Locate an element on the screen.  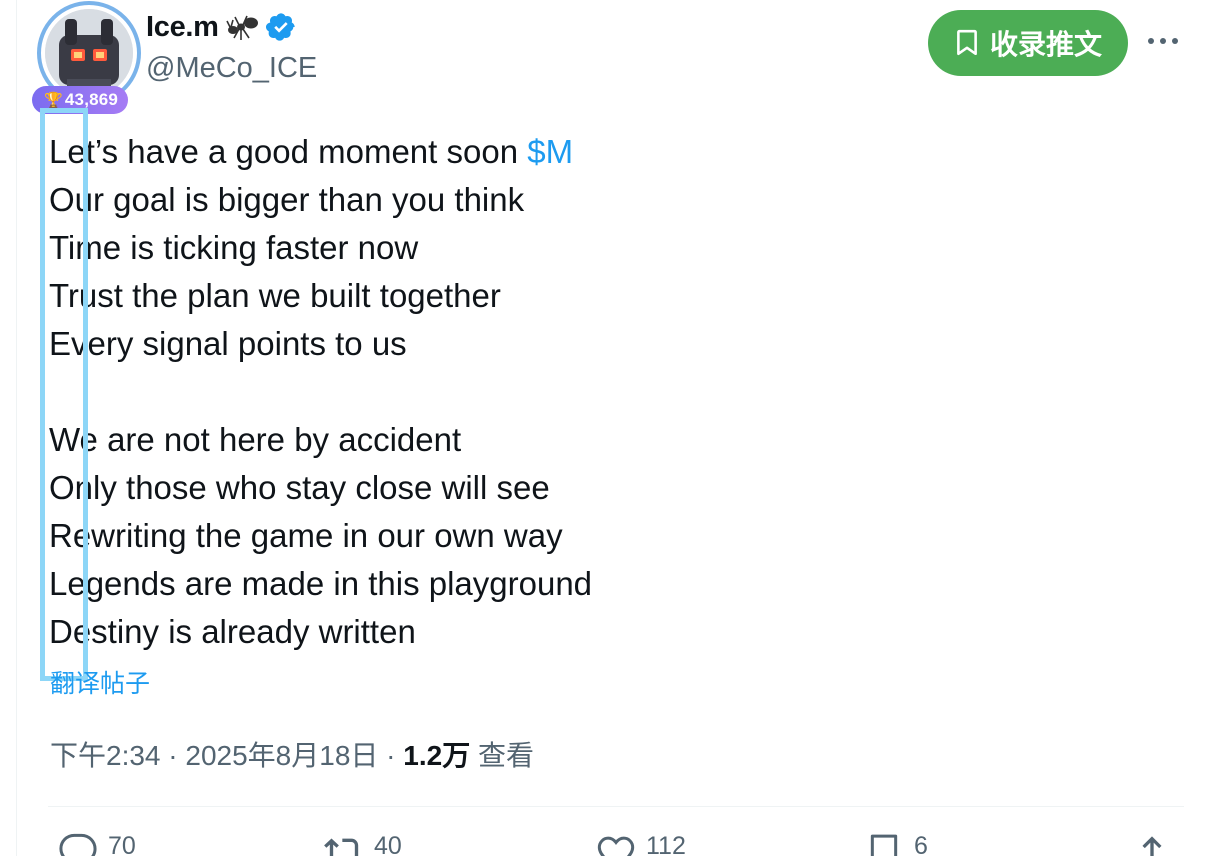
bookmark-button: 6 is located at coordinates (896, 844).